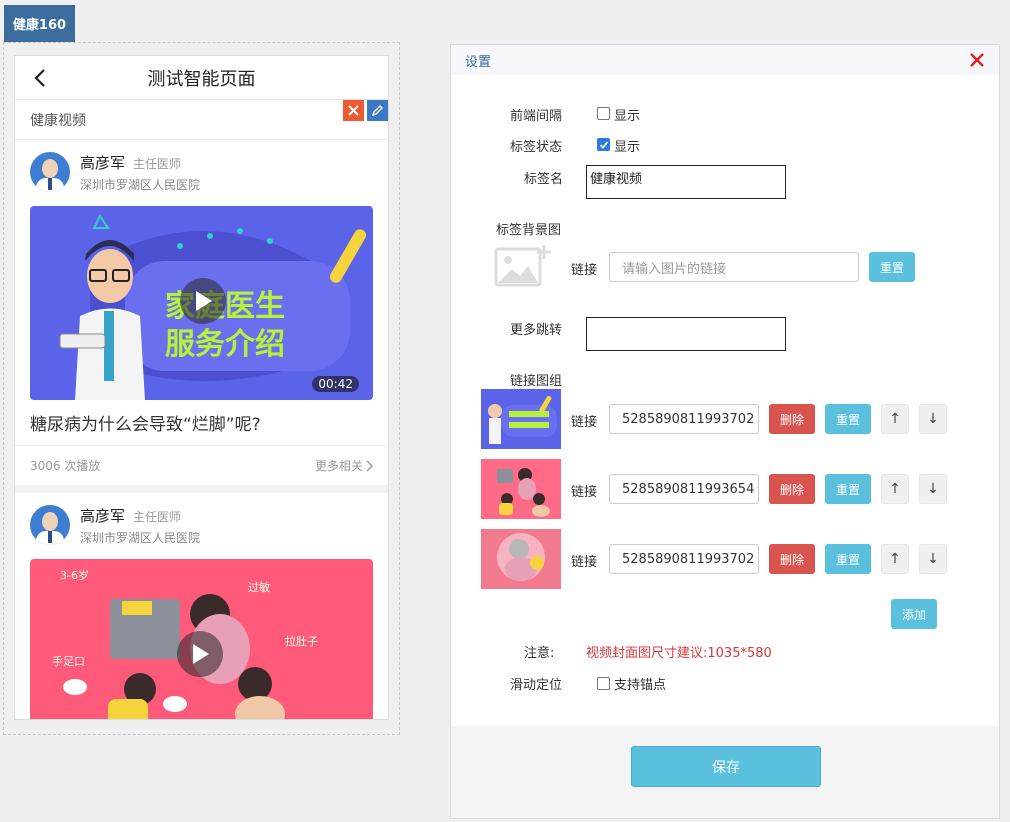  Describe the element at coordinates (584, 270) in the screenshot. I see `bg-link-label: 链接` at that location.